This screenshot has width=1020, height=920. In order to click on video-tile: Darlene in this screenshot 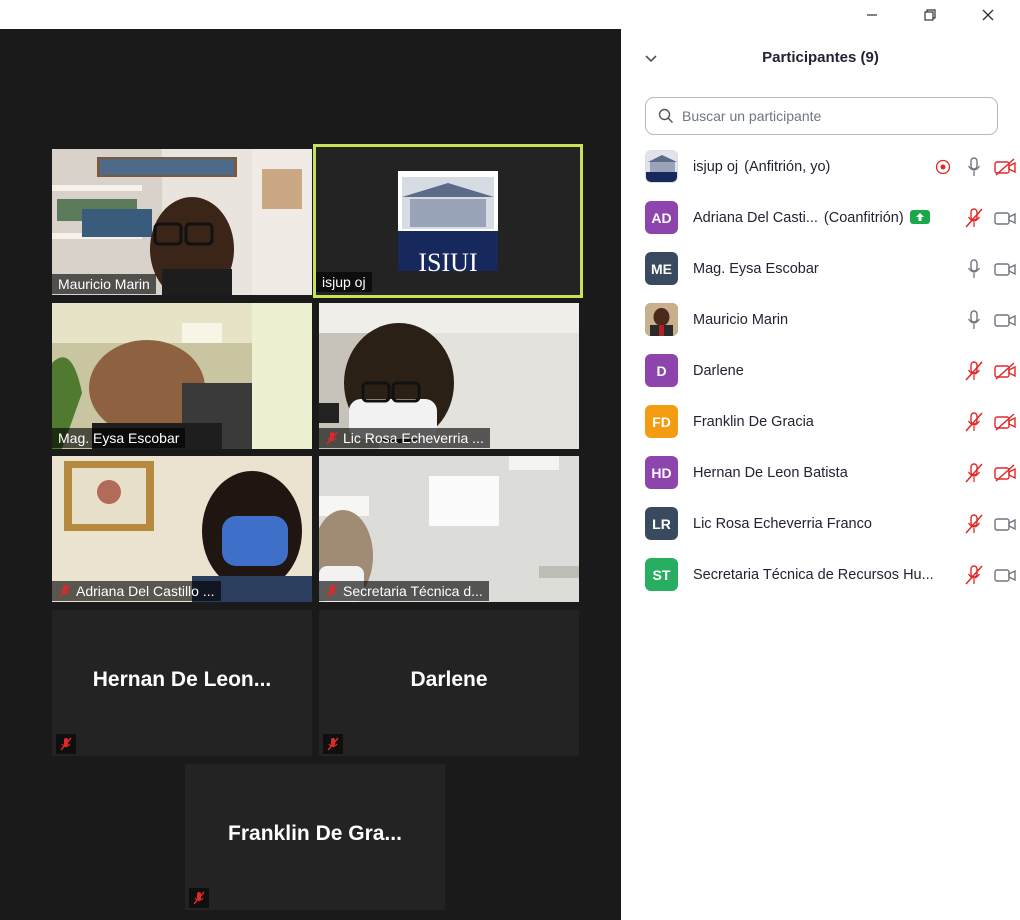, I will do `click(449, 683)`.